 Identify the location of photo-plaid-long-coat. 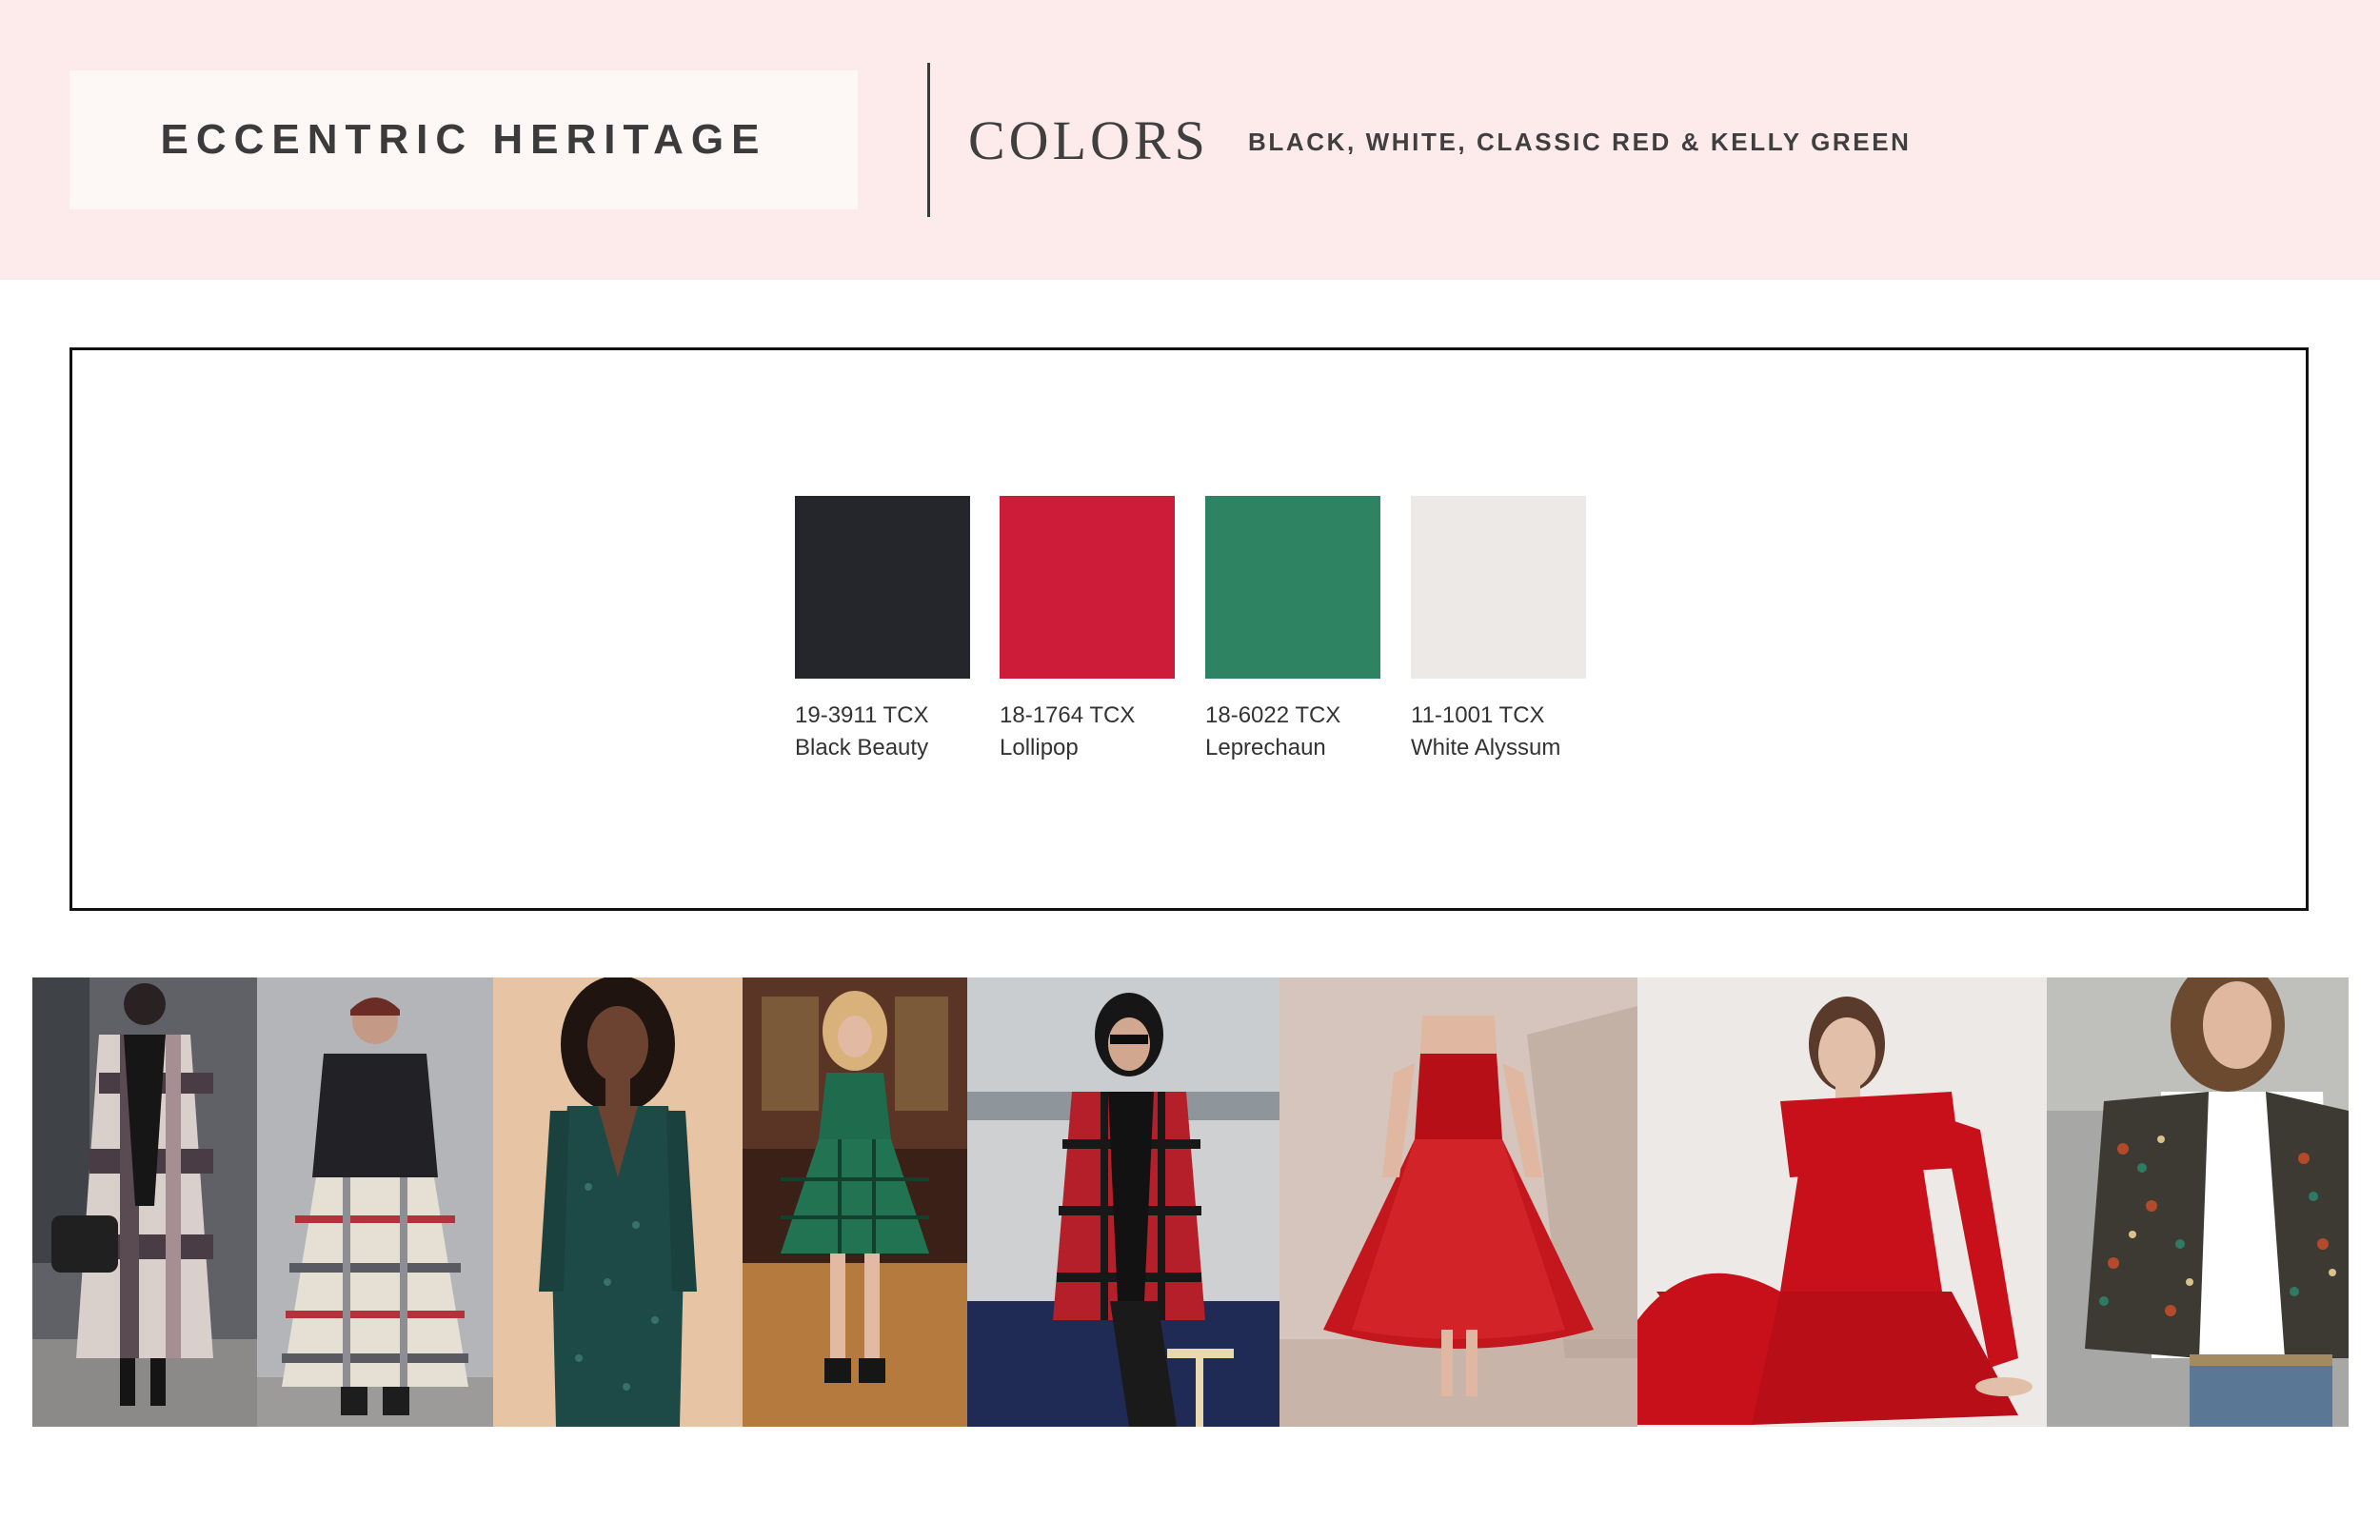
(144, 1202).